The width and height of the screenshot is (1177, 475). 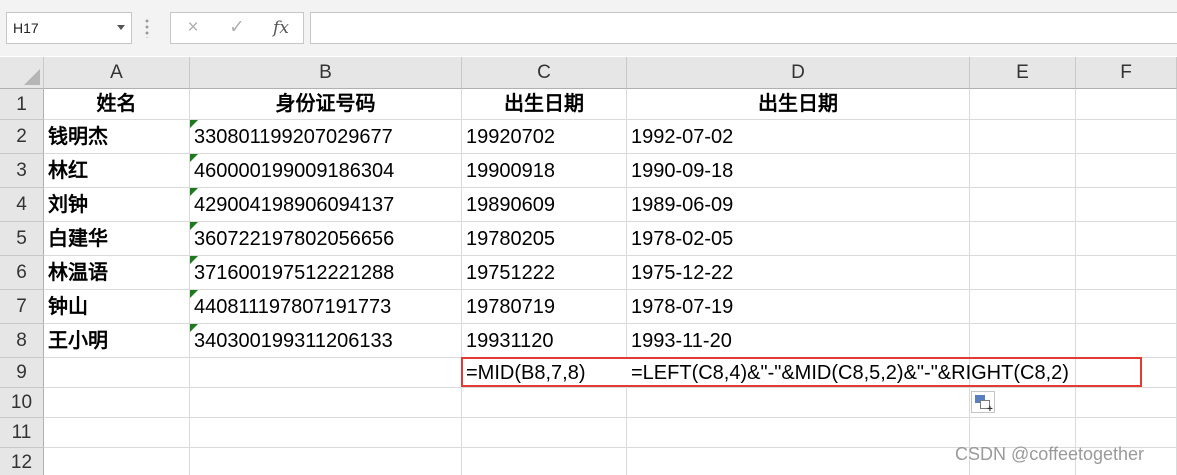 What do you see at coordinates (1126, 273) in the screenshot?
I see `cell-f6` at bounding box center [1126, 273].